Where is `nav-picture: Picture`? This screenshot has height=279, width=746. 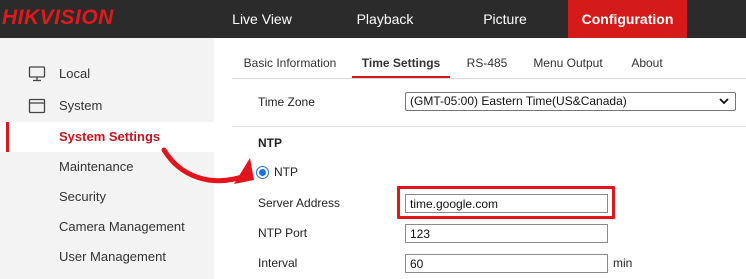
nav-picture: Picture is located at coordinates (505, 19).